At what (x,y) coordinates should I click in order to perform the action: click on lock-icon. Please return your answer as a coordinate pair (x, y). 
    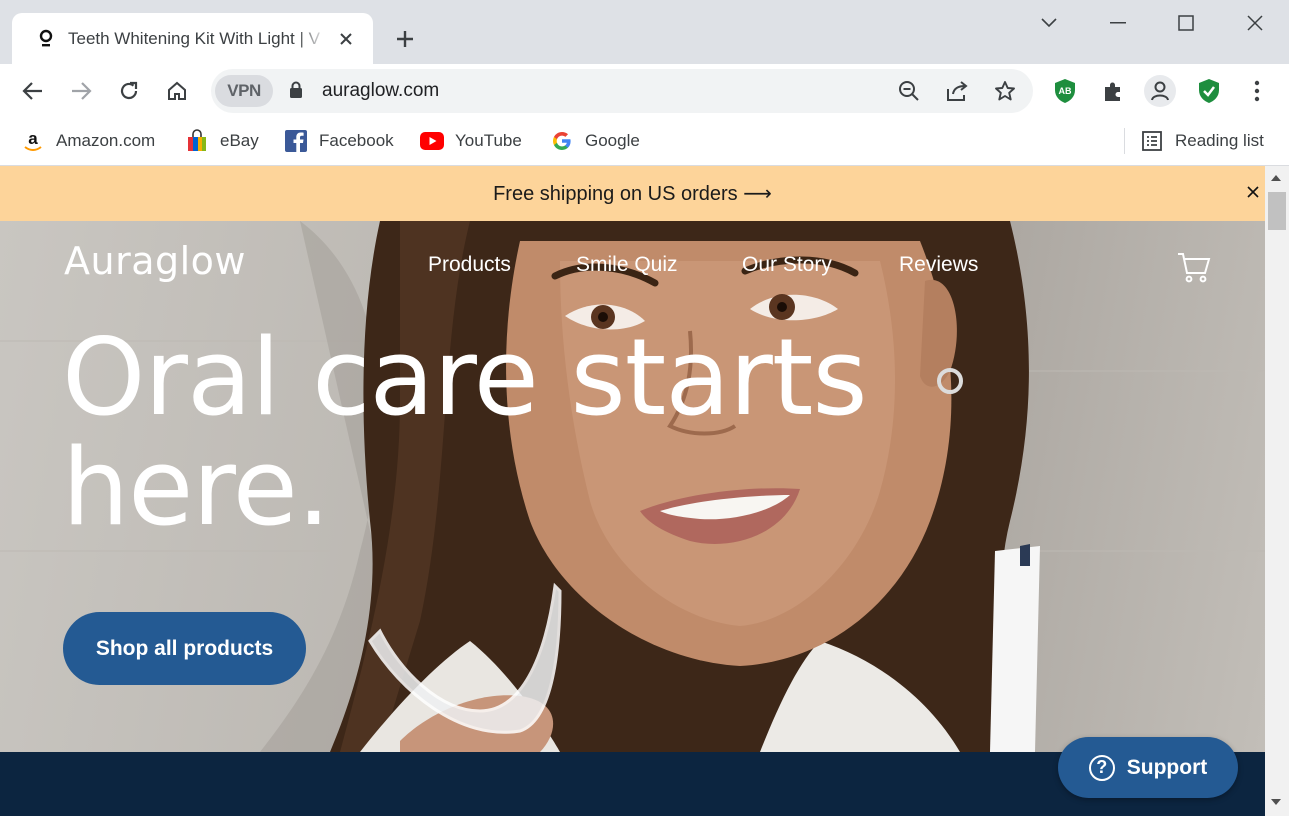
    Looking at the image, I should click on (296, 92).